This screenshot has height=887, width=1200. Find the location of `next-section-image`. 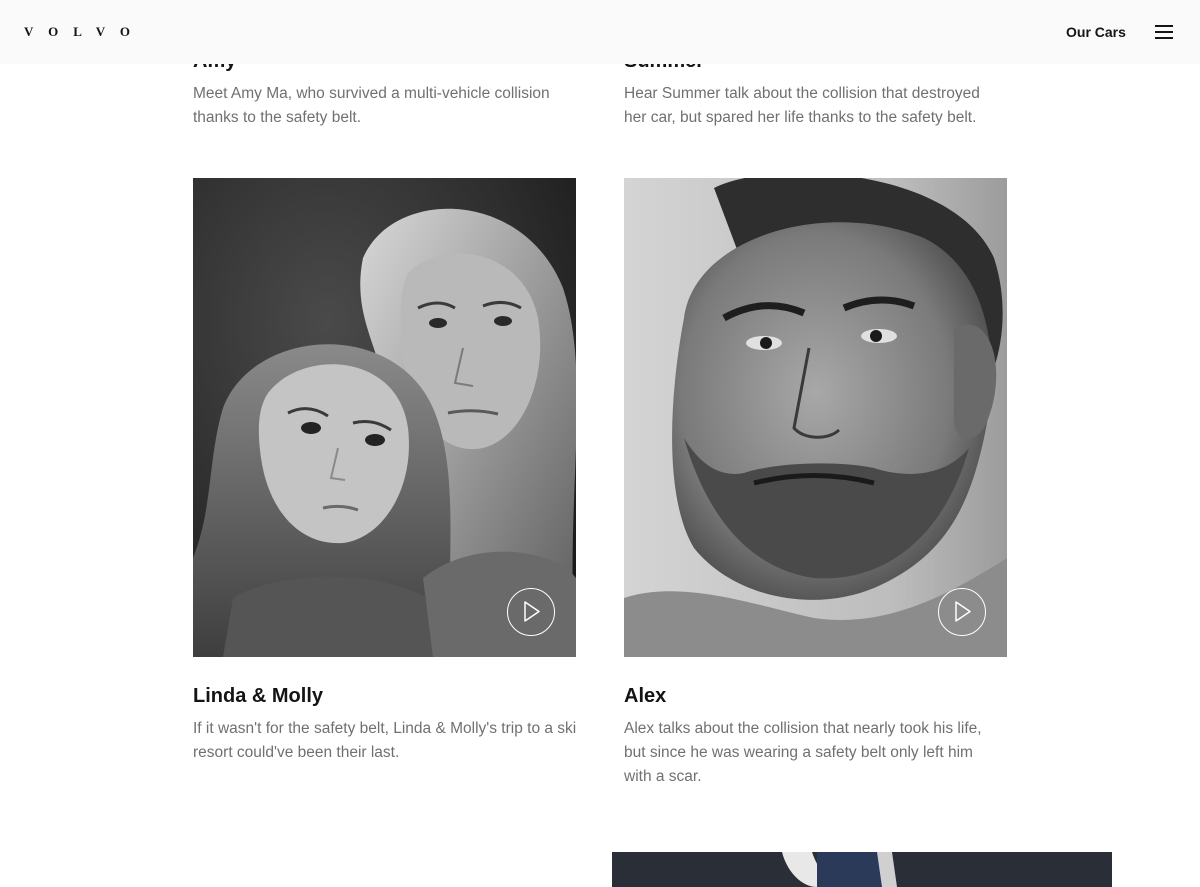

next-section-image is located at coordinates (862, 869).